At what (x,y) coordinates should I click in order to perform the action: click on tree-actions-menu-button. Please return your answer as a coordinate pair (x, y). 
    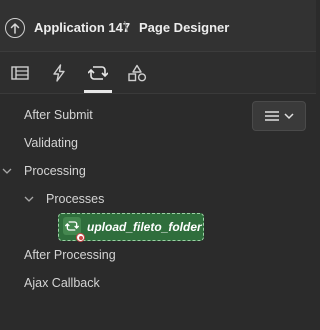
    Looking at the image, I should click on (279, 116).